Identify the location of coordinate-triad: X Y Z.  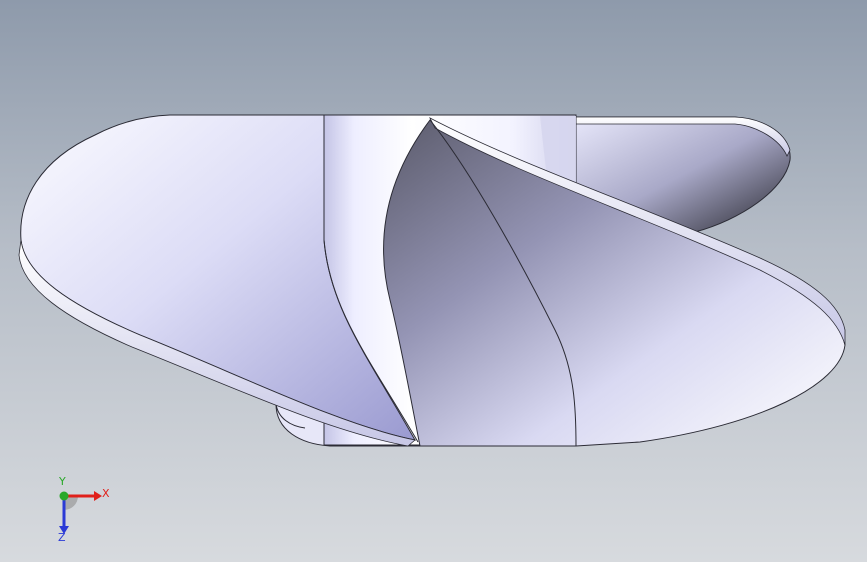
(84, 513).